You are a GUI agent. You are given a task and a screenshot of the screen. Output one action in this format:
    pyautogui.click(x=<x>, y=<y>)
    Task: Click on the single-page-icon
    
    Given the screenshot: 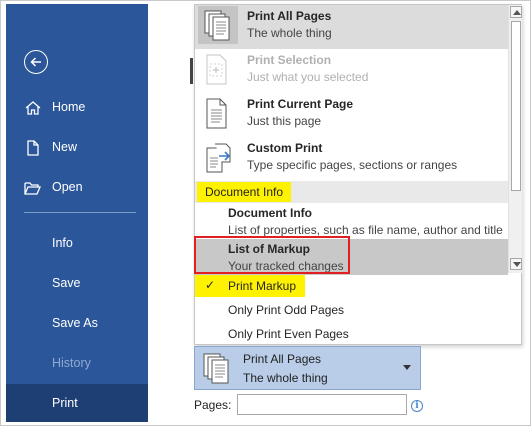 What is the action you would take?
    pyautogui.click(x=216, y=113)
    